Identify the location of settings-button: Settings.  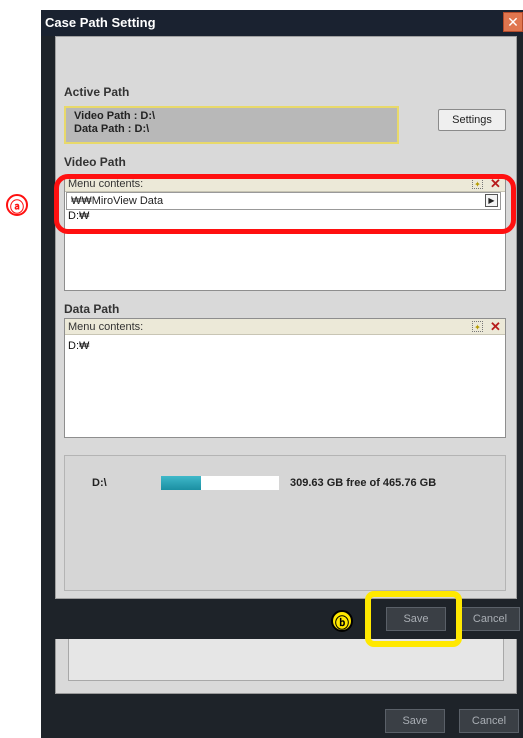
(472, 120).